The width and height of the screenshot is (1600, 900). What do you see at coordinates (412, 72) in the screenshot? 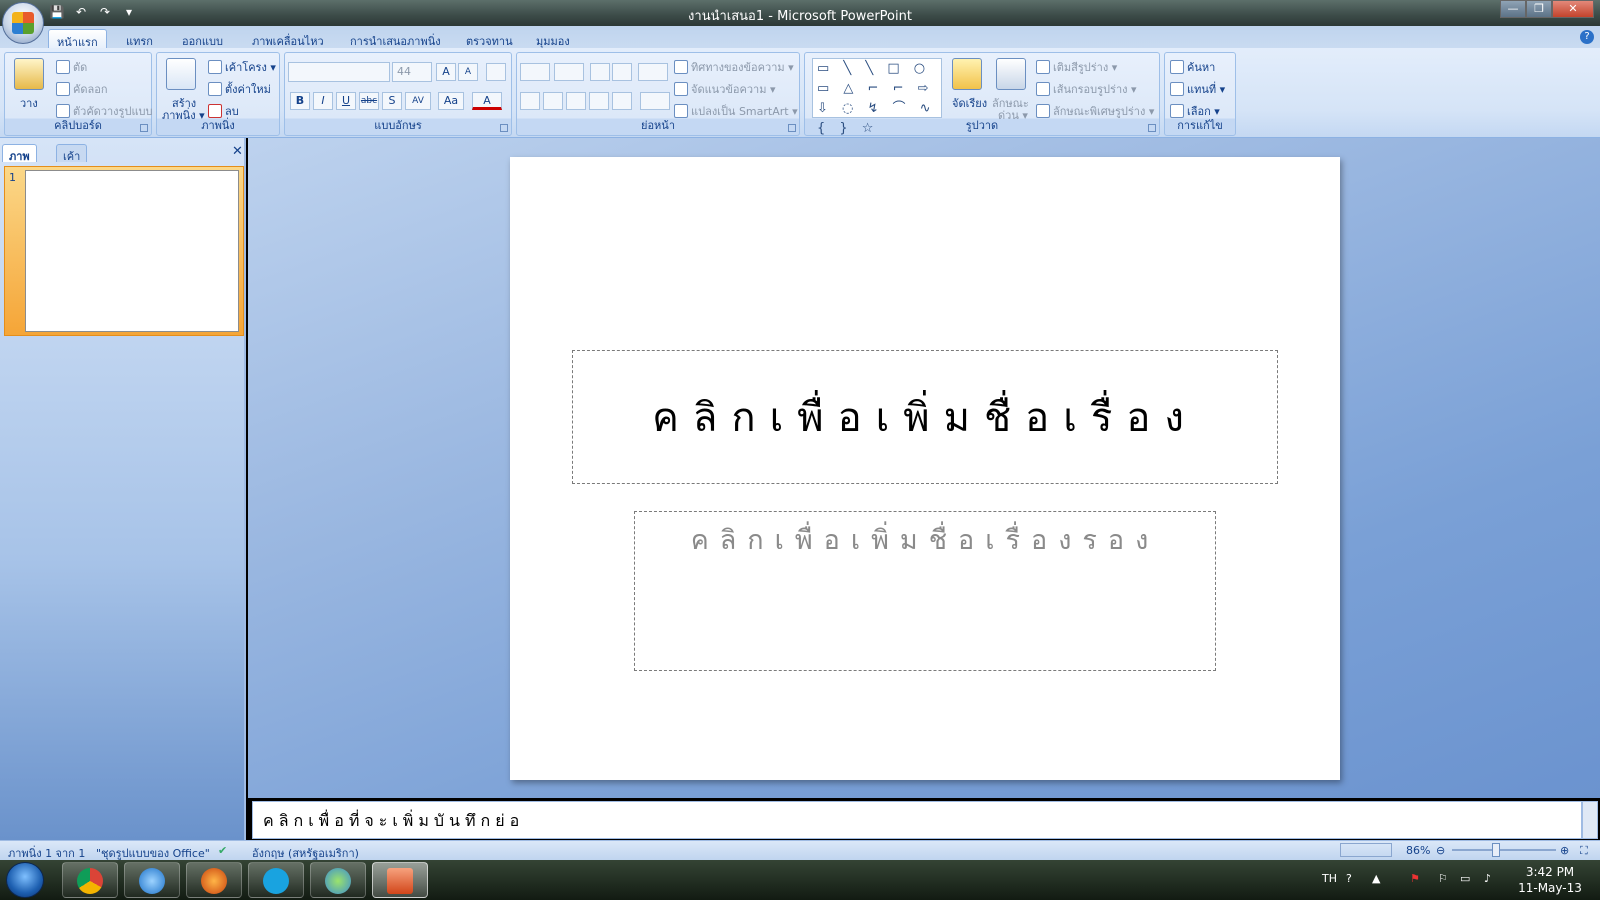
I see `font-size-dropdown: 44` at bounding box center [412, 72].